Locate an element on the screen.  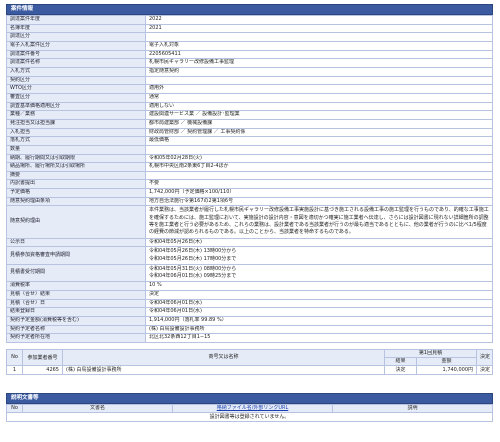
info-value: 1,742,000円（予定価格×100/110） is located at coordinates (319, 193).